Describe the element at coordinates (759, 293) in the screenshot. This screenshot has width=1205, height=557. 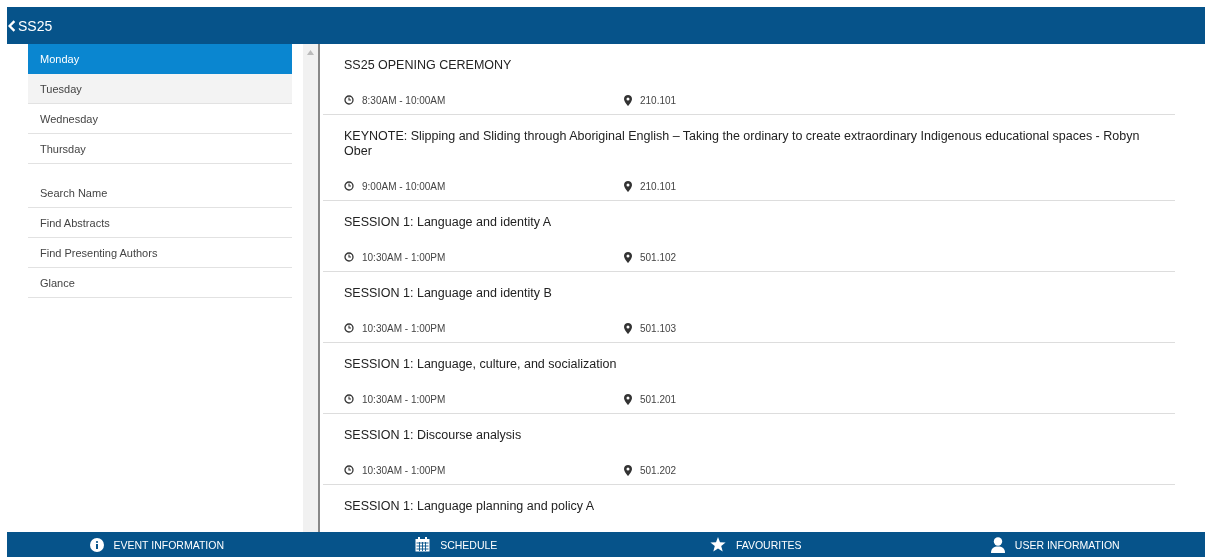
I see `session-title: SESSION 1: Language and identity B` at that location.